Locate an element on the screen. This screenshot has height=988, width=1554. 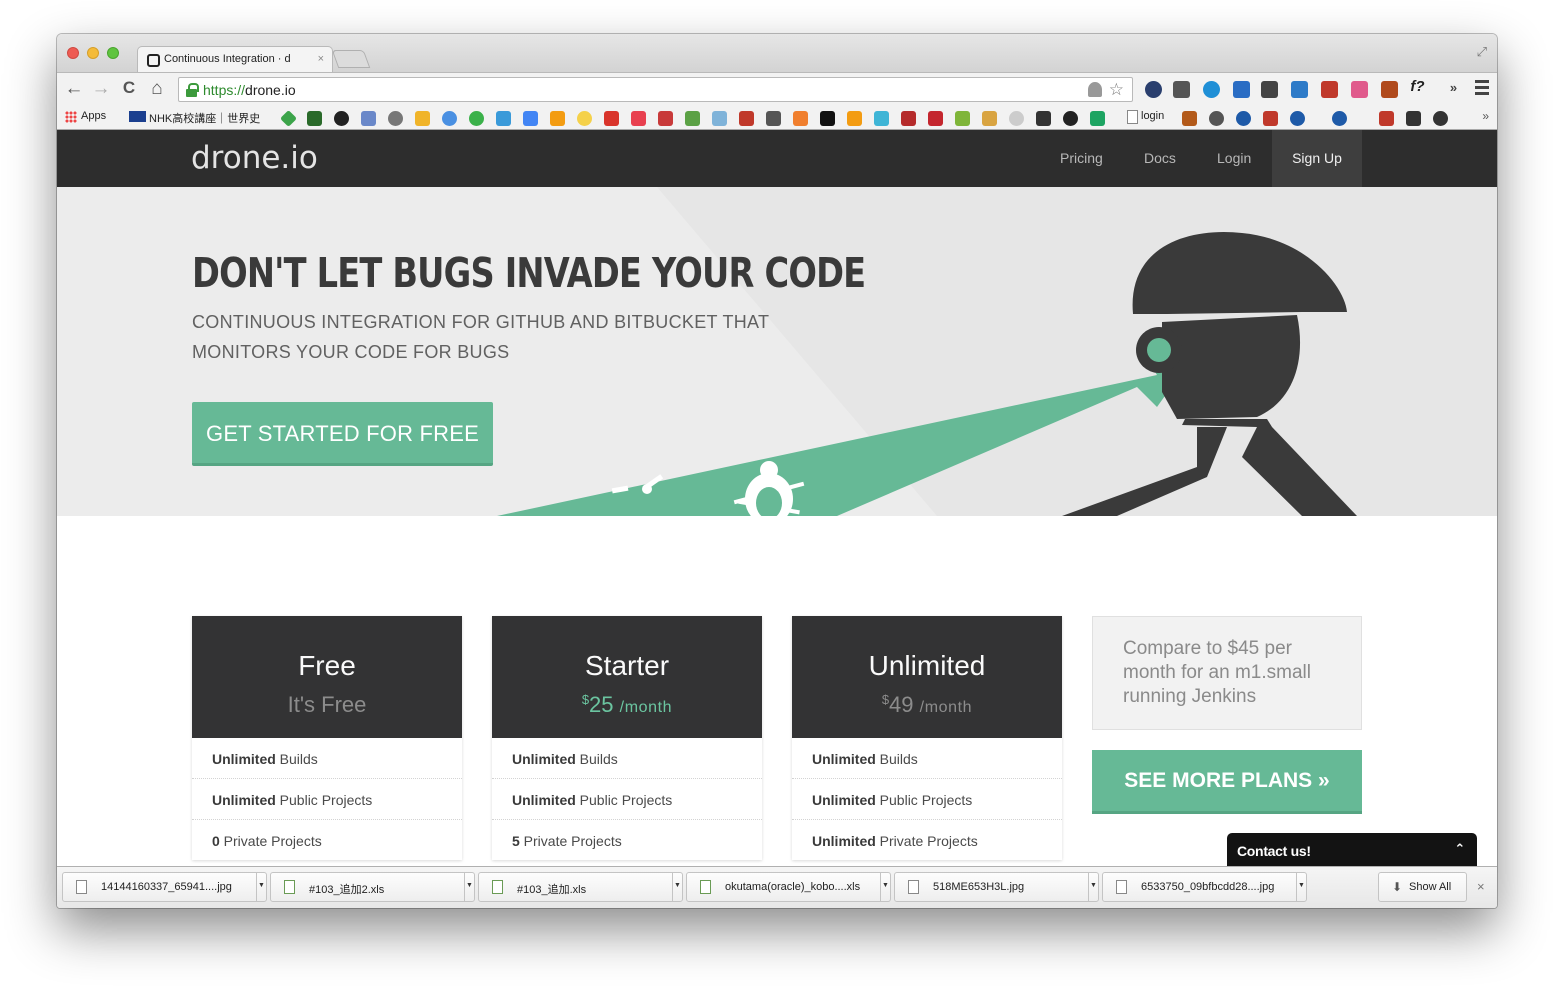
plan-feature: Unlimited Builds is located at coordinates (627, 758).